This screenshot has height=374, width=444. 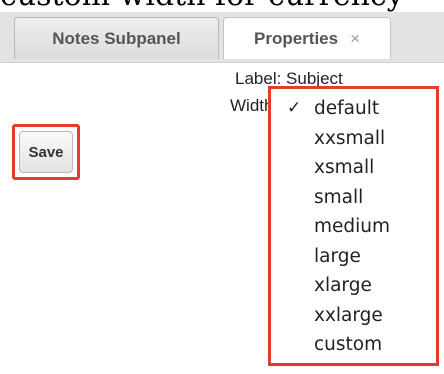 I want to click on width-option-label: medium, so click(x=352, y=226).